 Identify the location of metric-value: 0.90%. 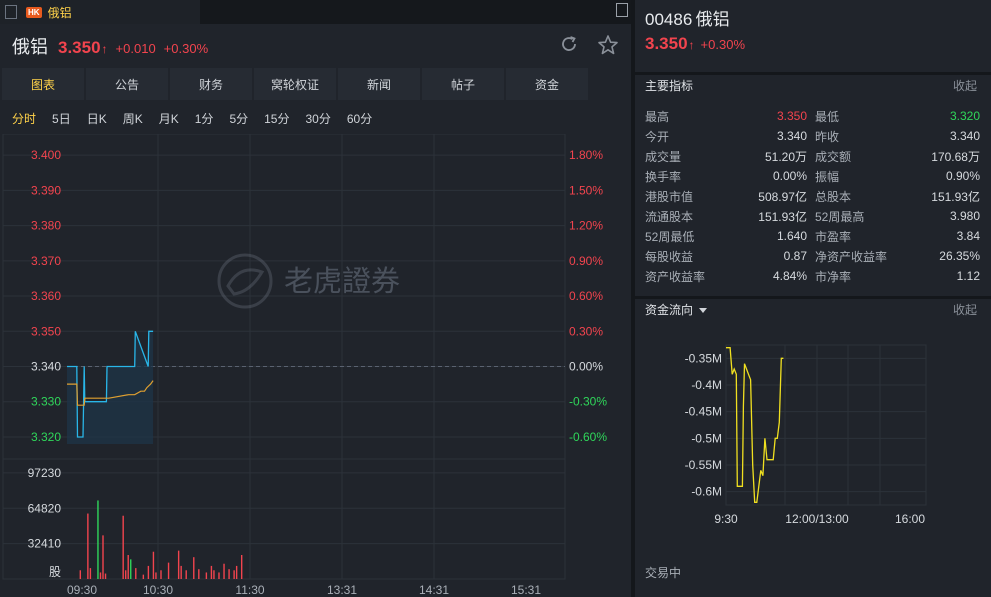
(962, 176).